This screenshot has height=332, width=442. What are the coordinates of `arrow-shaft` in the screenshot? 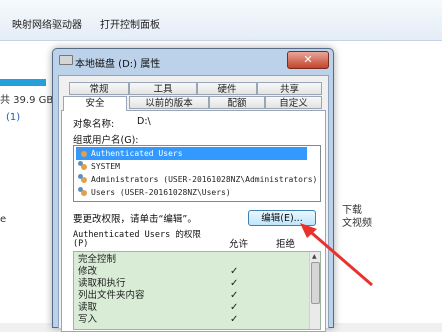 It's located at (339, 256).